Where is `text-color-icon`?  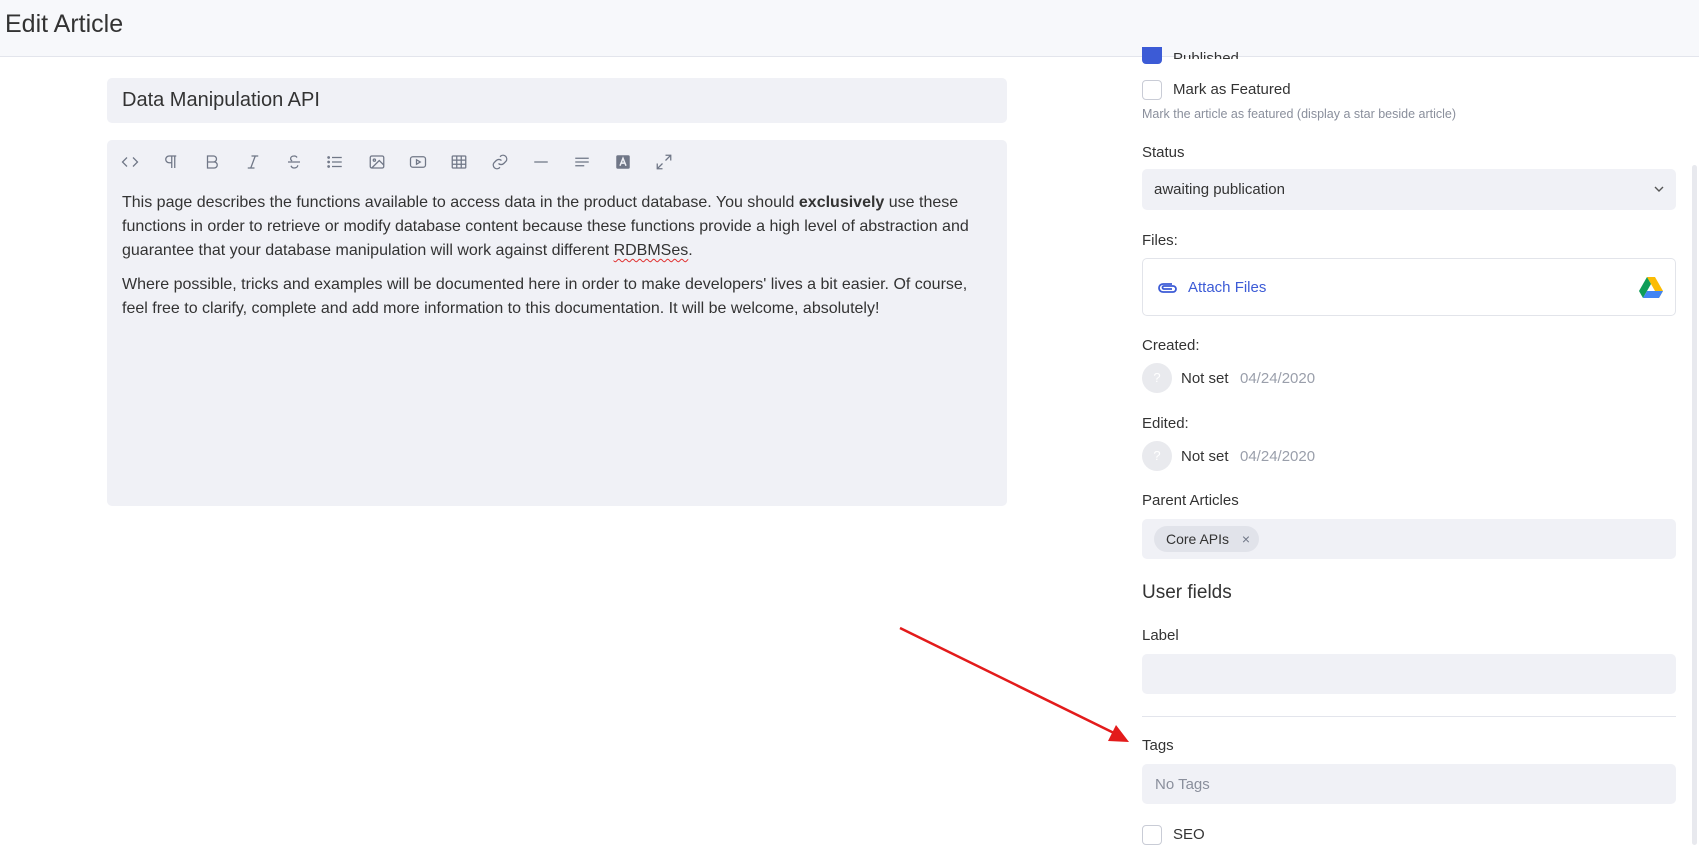 text-color-icon is located at coordinates (623, 162).